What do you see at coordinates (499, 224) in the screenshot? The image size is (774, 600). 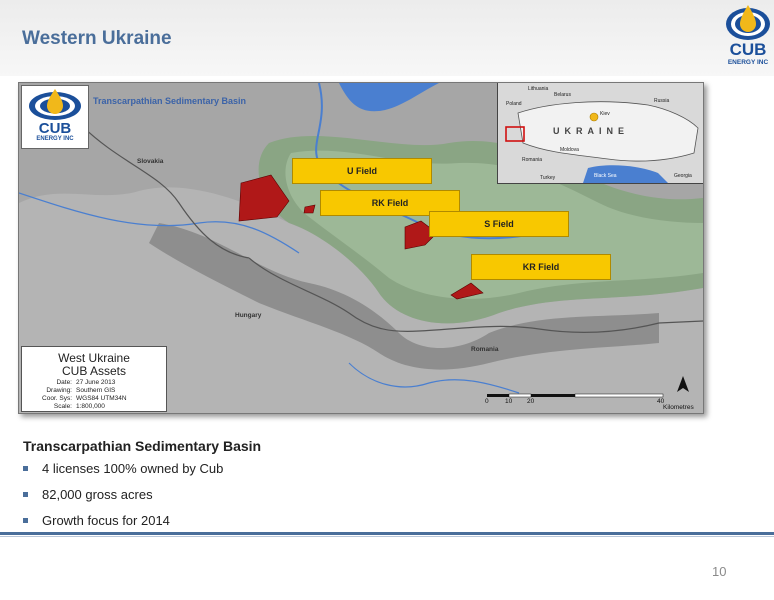 I see `field-label-s: S Field` at bounding box center [499, 224].